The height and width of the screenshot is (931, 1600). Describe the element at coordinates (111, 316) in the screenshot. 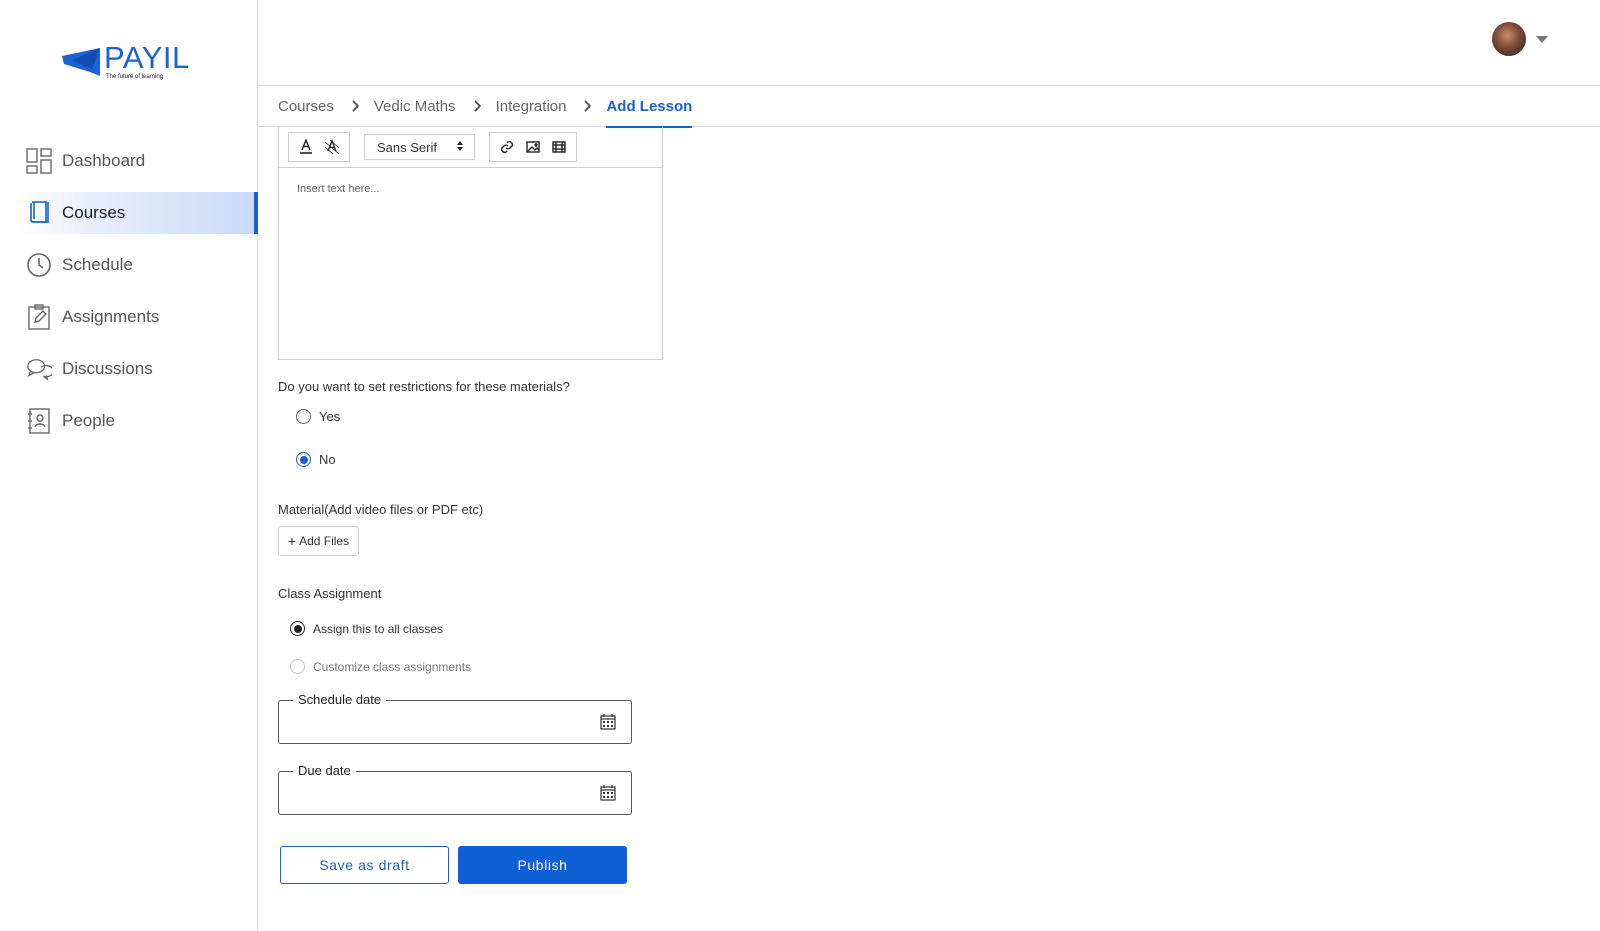

I see `sidebar-item-label: Assignments` at that location.